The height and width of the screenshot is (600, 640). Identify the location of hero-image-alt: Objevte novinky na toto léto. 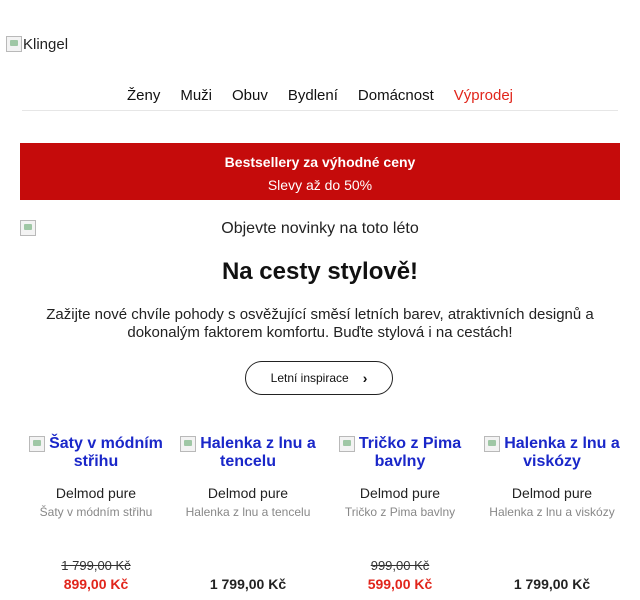
(320, 228).